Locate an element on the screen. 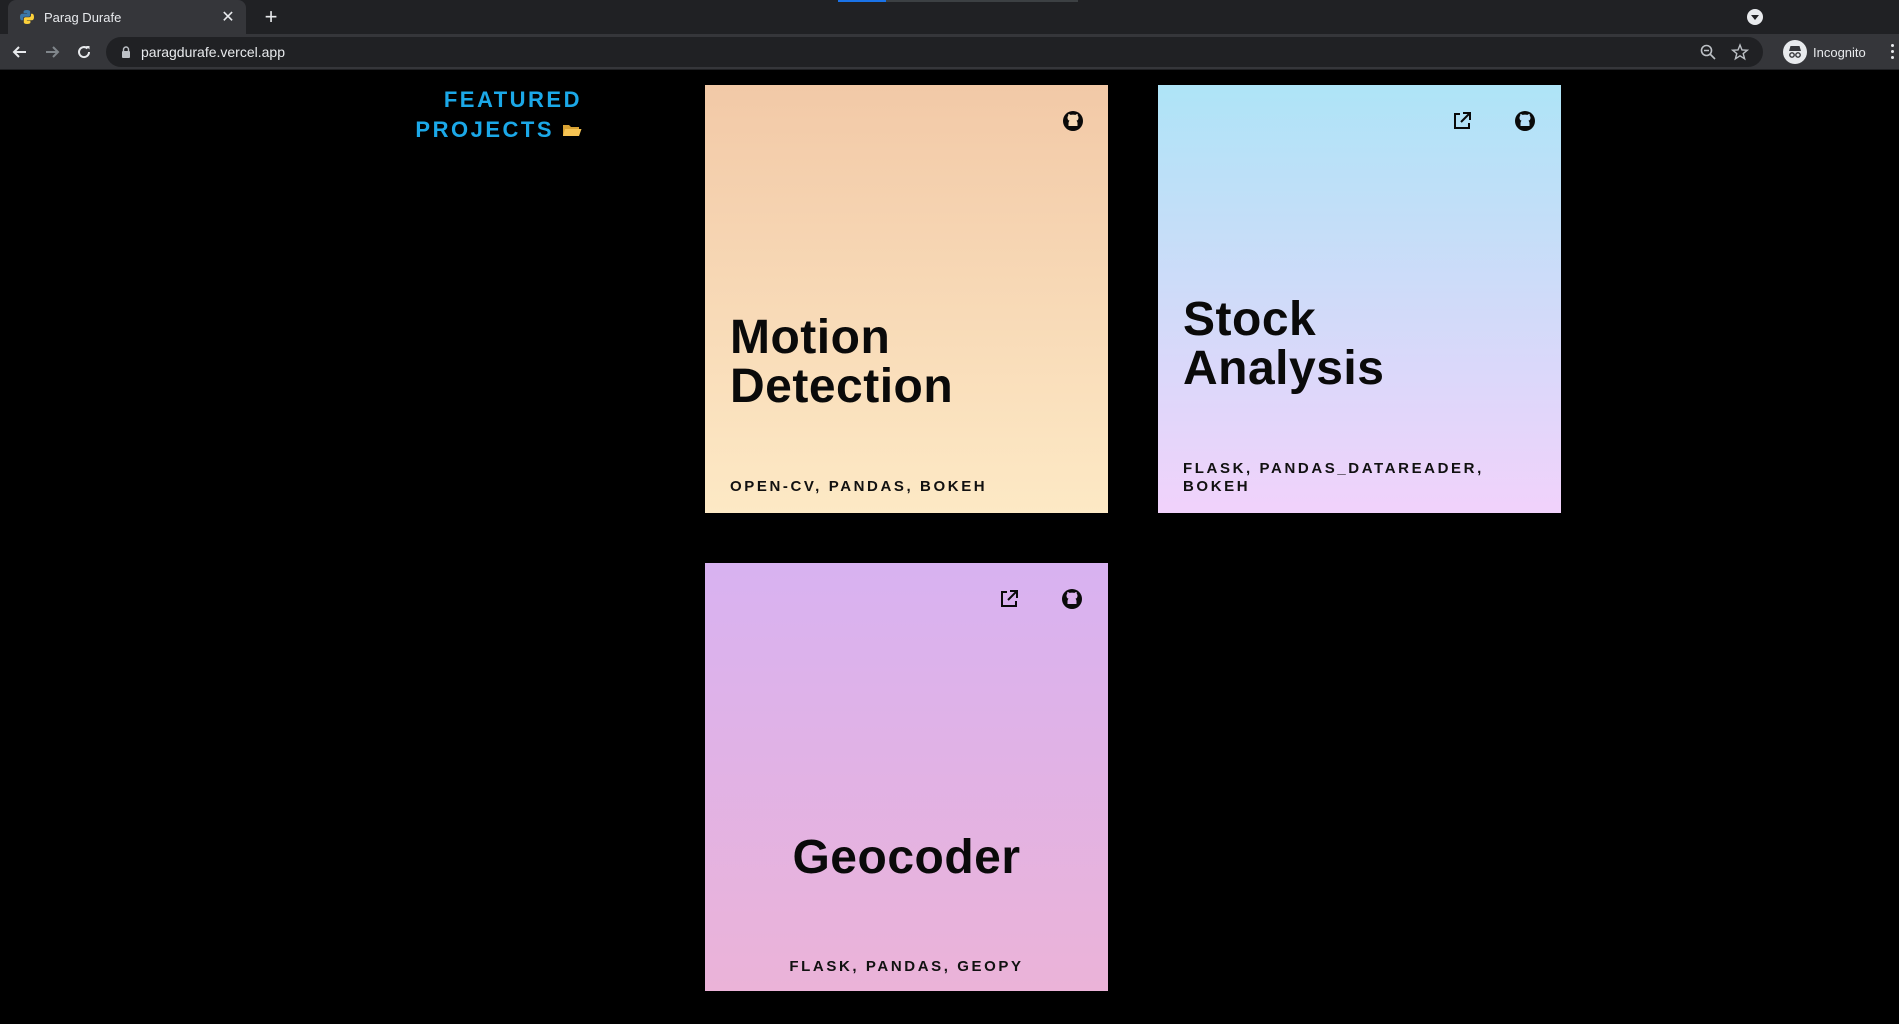  forward-button is located at coordinates (52, 52).